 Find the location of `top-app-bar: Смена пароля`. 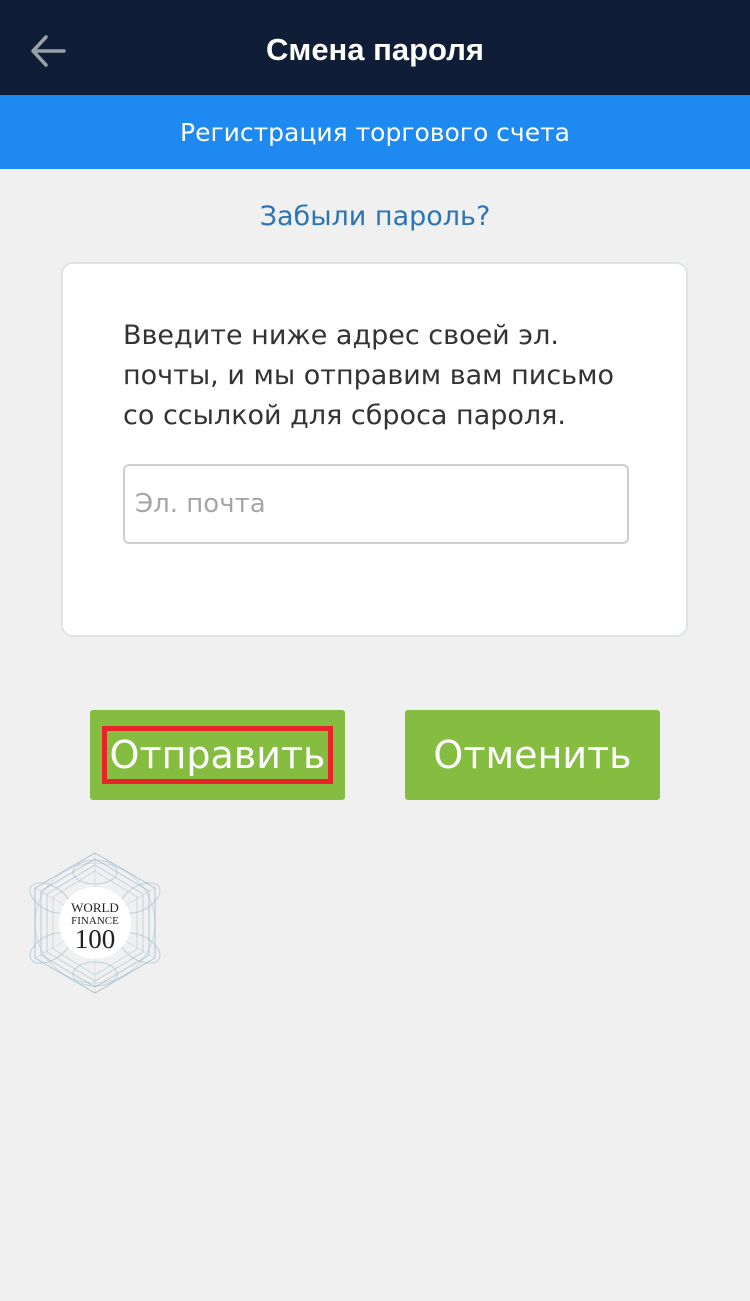

top-app-bar: Смена пароля is located at coordinates (375, 47).